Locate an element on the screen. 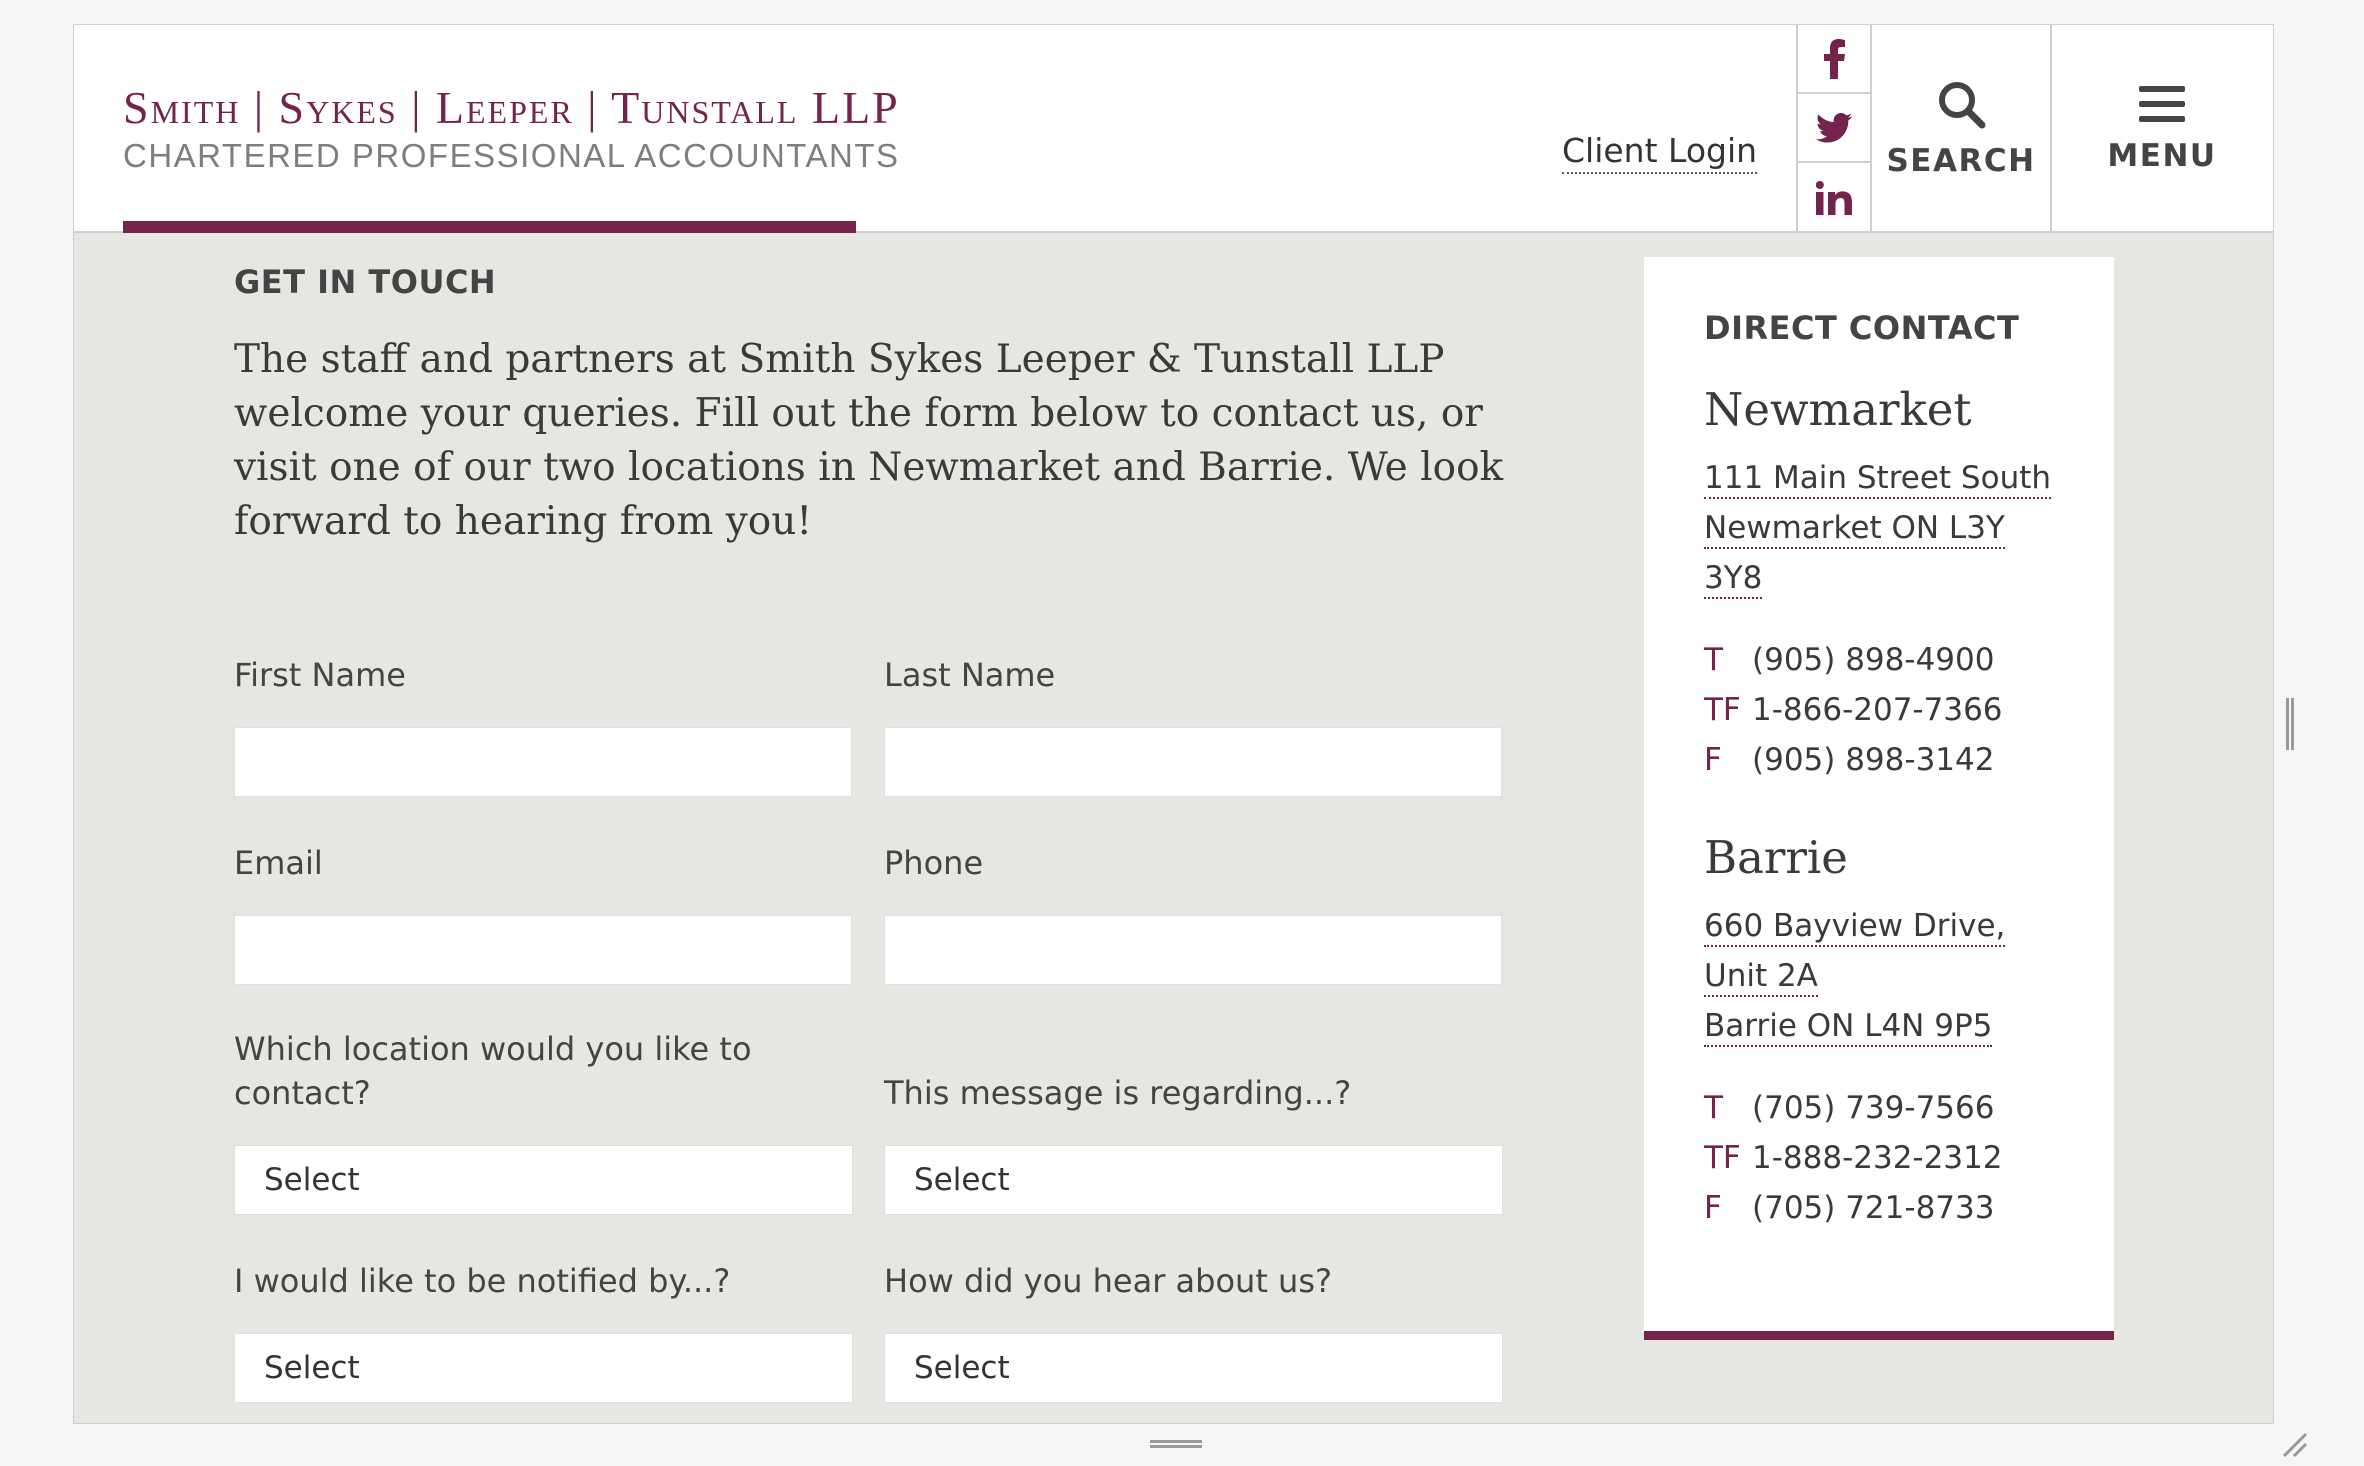  phone-row: TF 1-866-207-7366 is located at coordinates (1853, 710).